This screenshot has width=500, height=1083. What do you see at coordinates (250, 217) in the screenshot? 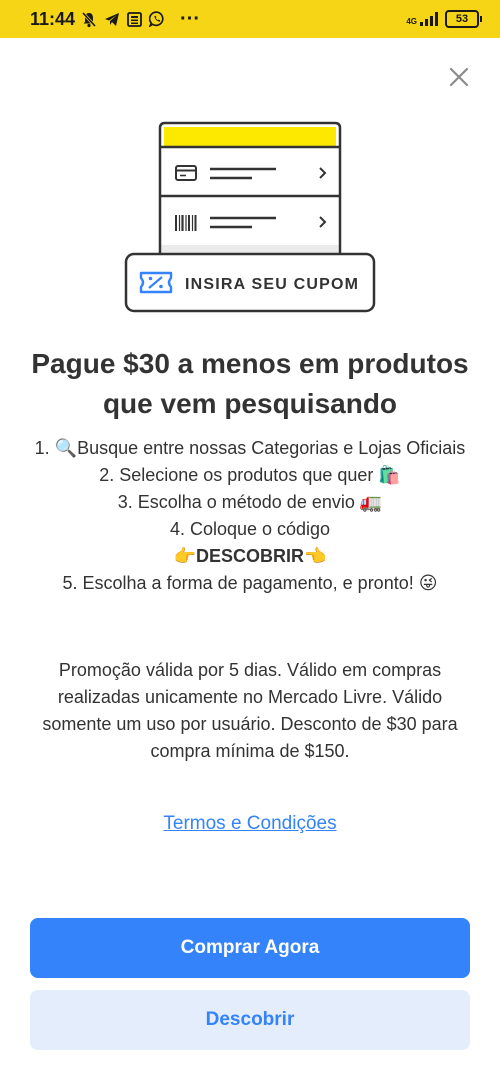
I see `coupon-illustration: INSIRA SEU CUPOM` at bounding box center [250, 217].